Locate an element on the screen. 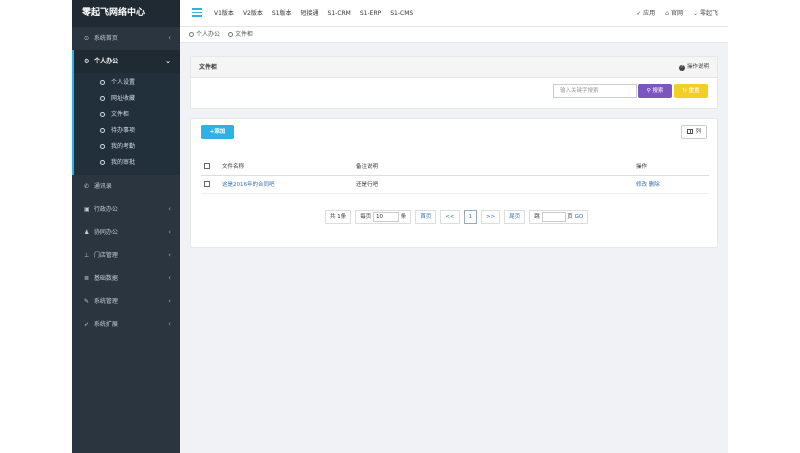 The height and width of the screenshot is (453, 800). help-link: ? 操作说明 is located at coordinates (693, 67).